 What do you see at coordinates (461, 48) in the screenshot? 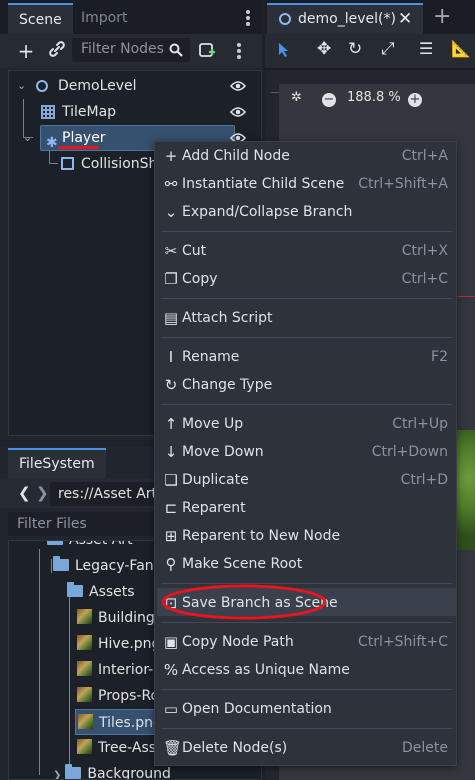
I see `ruler-tool-icon: 📐` at bounding box center [461, 48].